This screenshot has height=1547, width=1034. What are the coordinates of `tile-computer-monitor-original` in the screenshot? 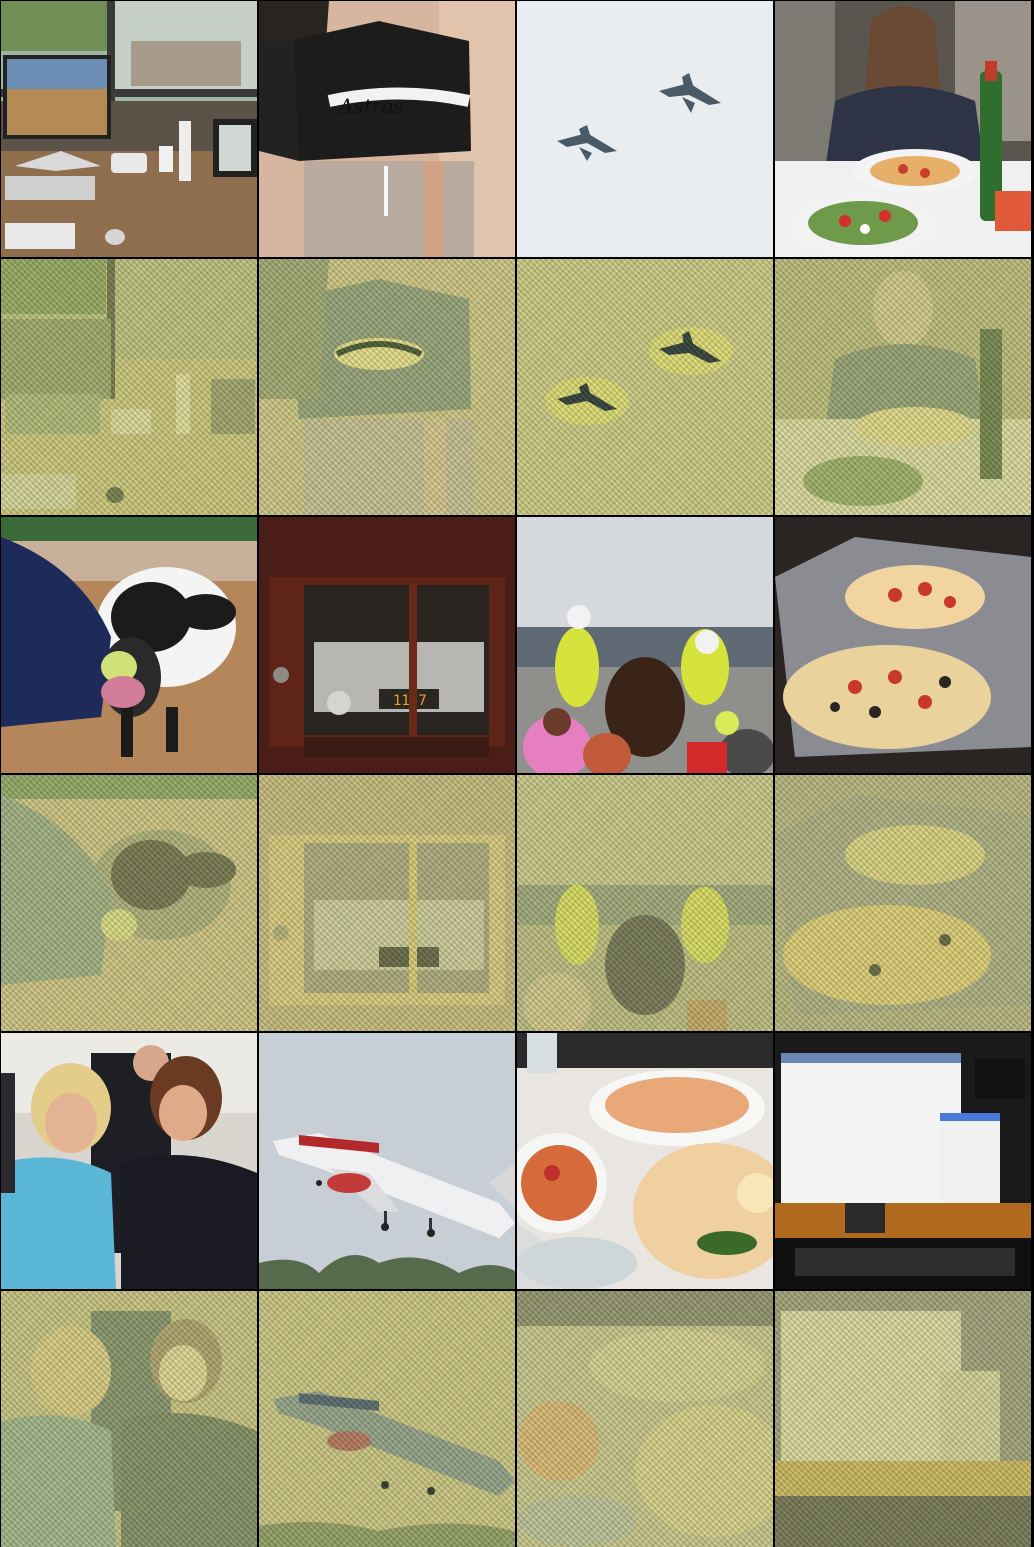 It's located at (903, 1161).